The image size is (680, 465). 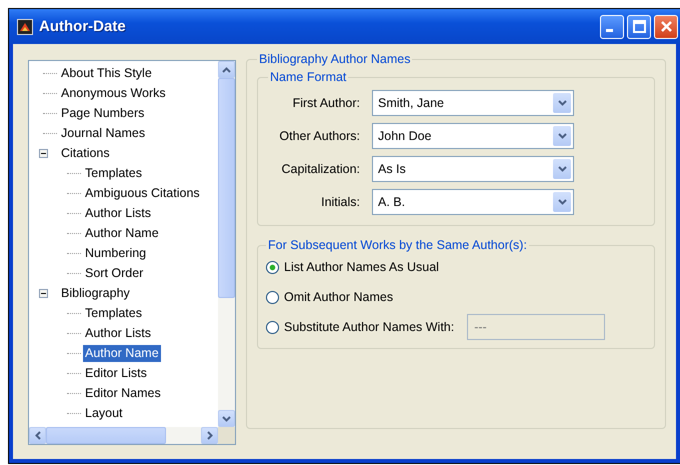 I want to click on dropdown: John Doe, so click(x=473, y=136).